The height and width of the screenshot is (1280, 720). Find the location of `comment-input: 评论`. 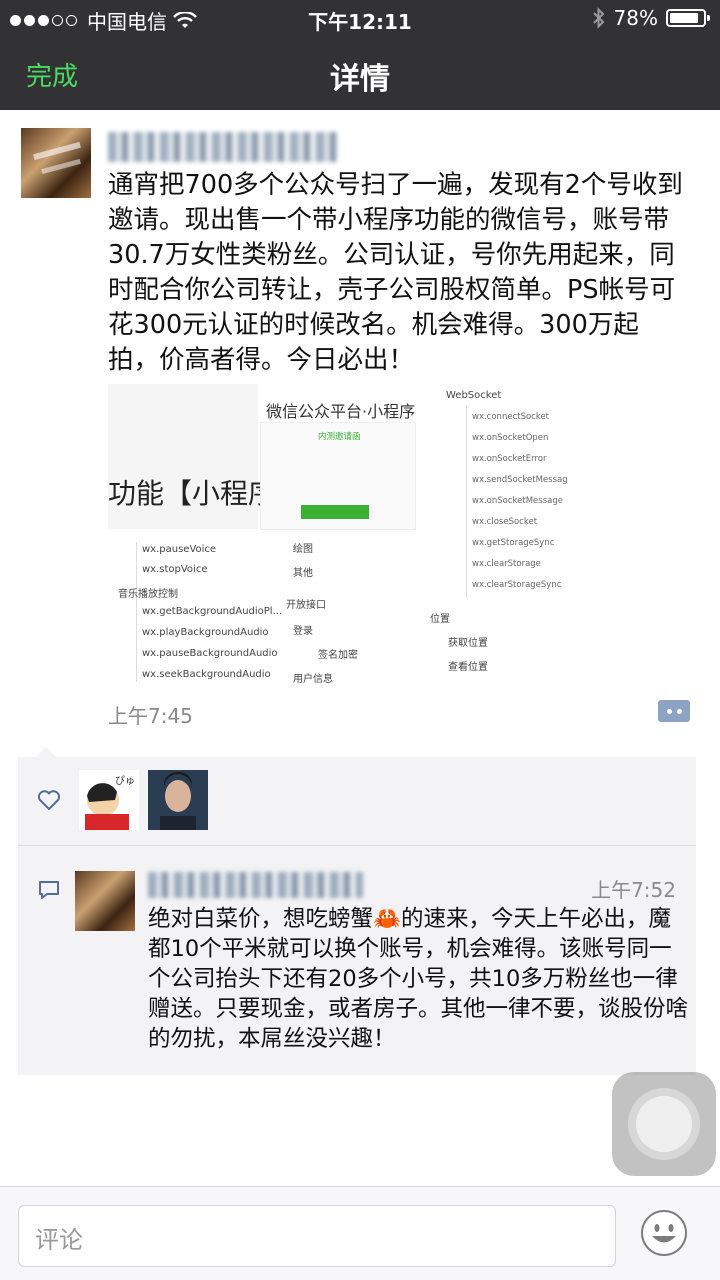

comment-input: 评论 is located at coordinates (317, 1236).